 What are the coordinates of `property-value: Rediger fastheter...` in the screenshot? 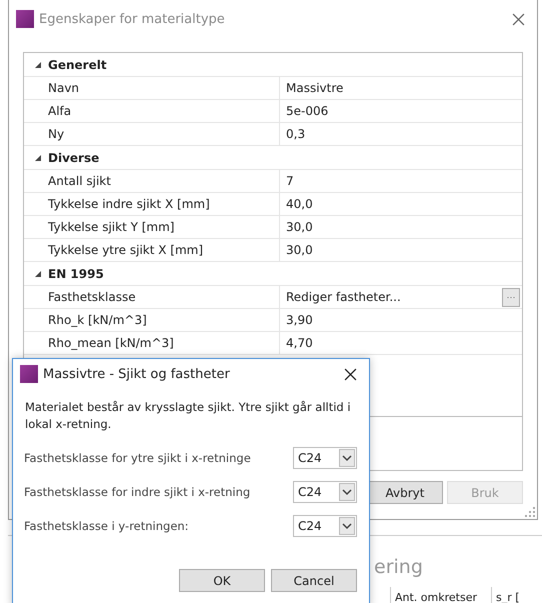 It's located at (343, 297).